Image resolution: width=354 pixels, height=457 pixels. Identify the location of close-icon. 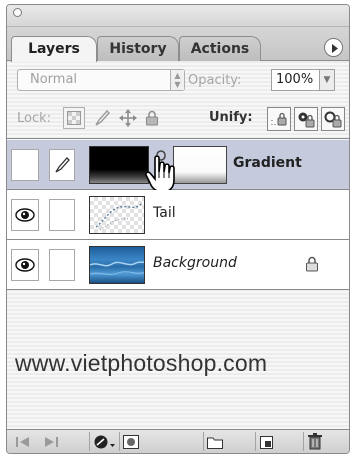
(17, 12).